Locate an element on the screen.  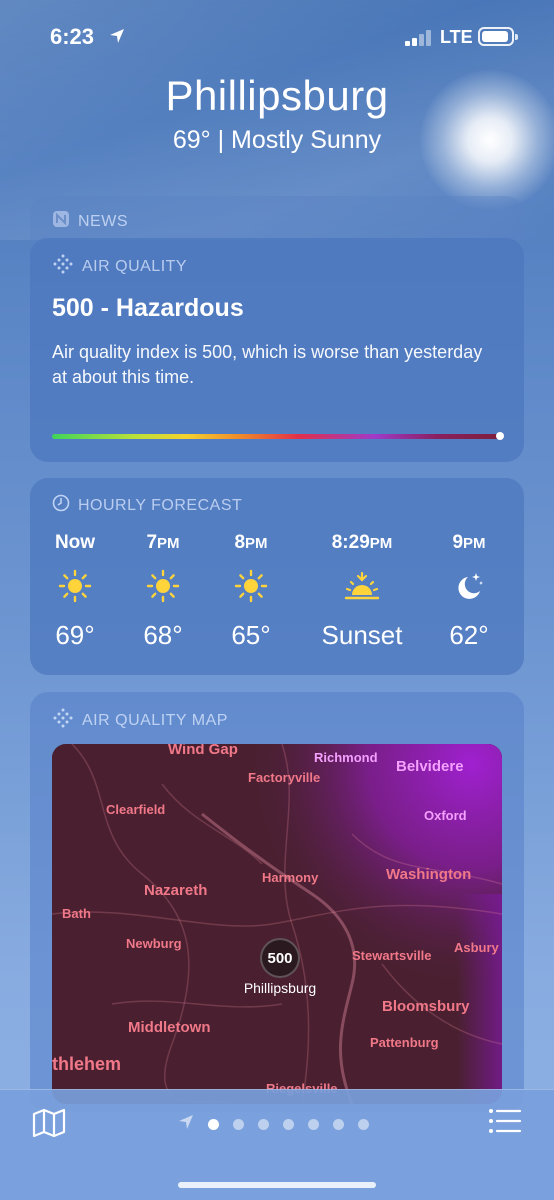
air-quality-header: AIR QUALITY is located at coordinates (119, 266).